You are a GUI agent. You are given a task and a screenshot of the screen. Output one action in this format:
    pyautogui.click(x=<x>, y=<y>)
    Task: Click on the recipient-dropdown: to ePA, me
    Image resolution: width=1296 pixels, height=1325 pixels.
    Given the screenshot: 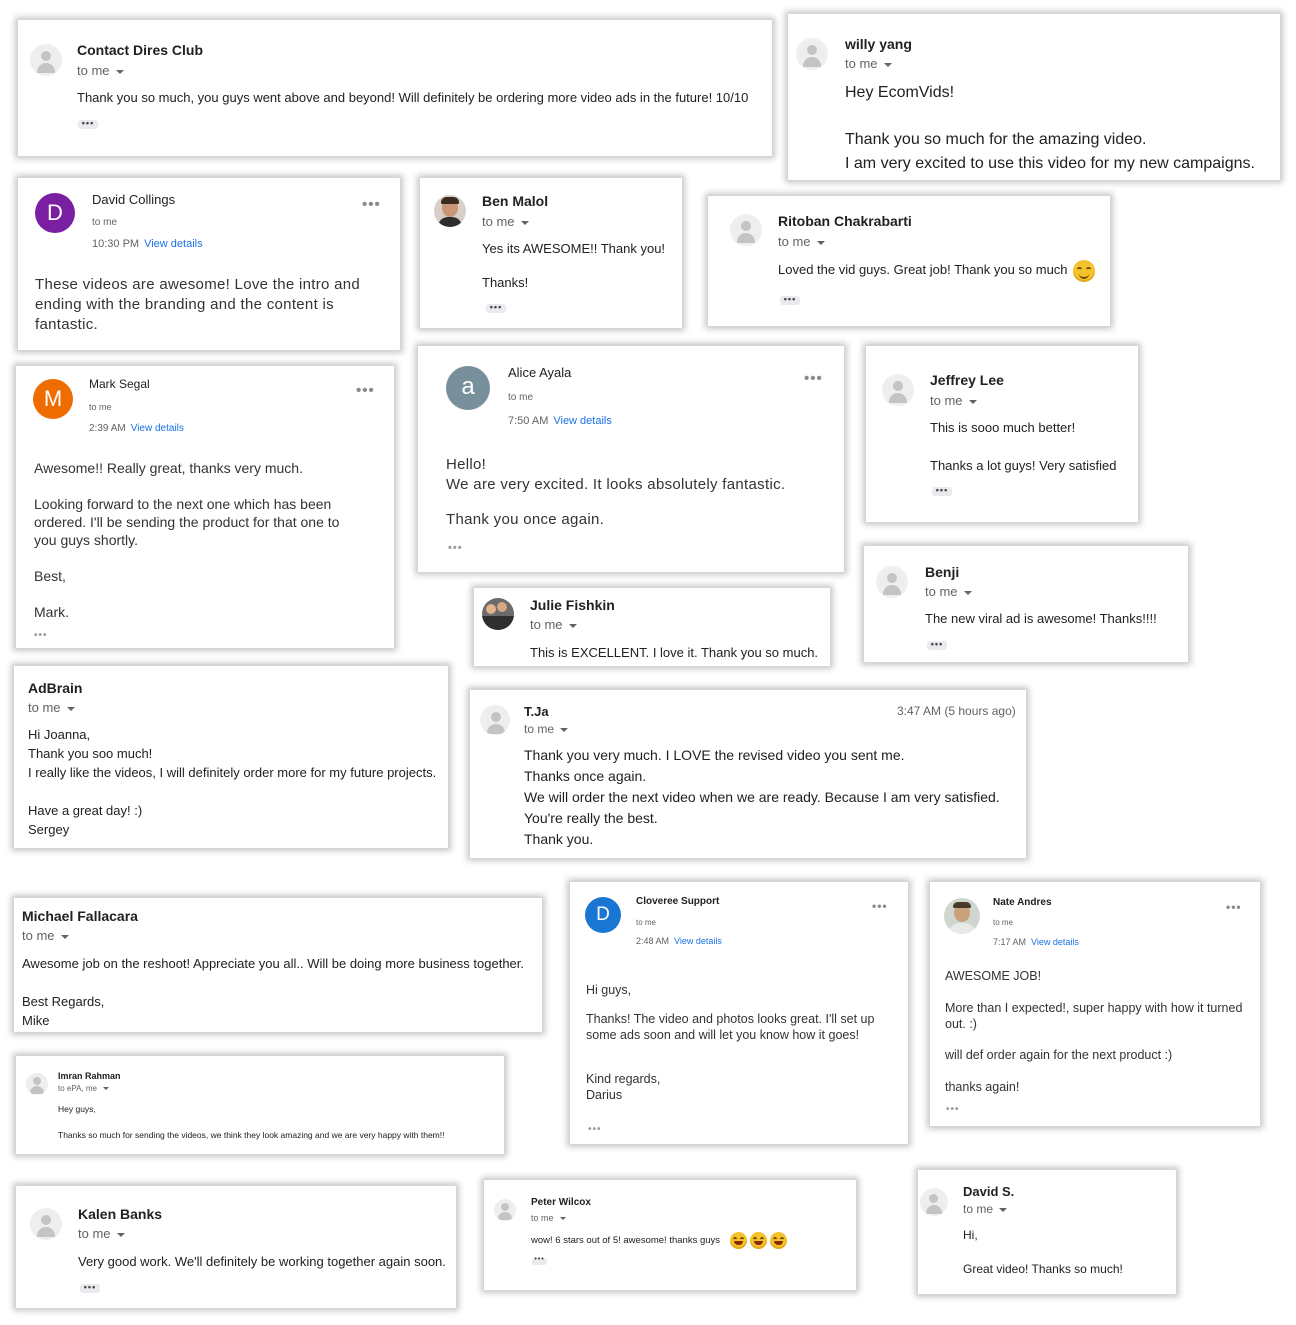 What is the action you would take?
    pyautogui.click(x=83, y=1088)
    